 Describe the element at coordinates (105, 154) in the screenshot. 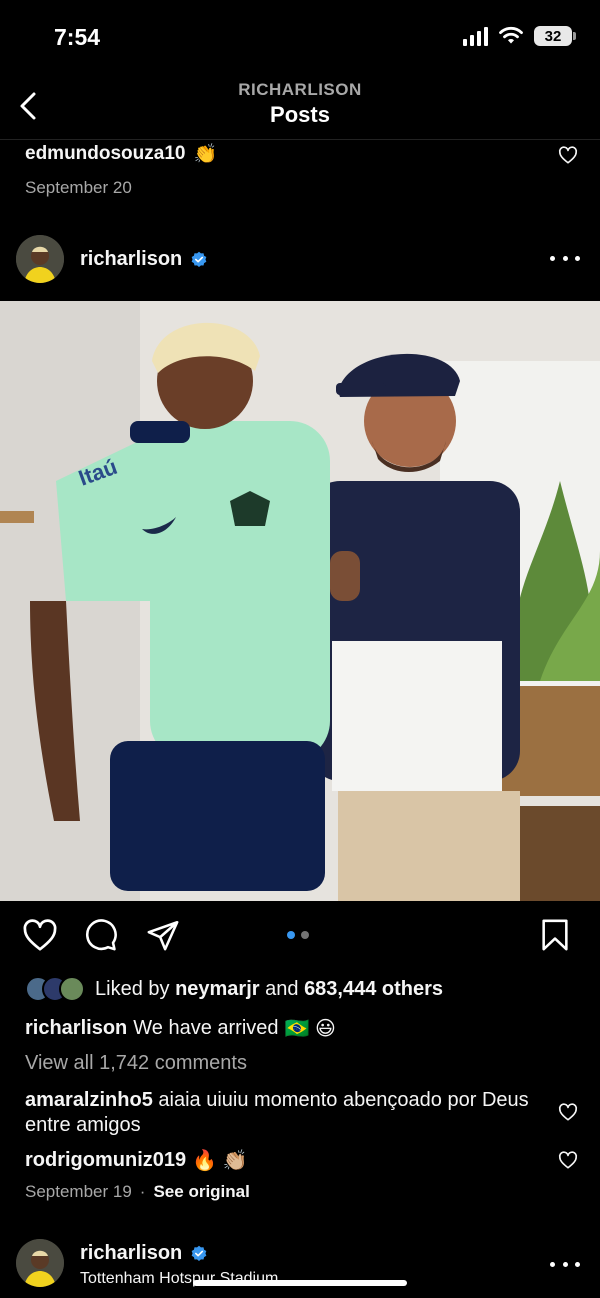

I see `comment-username: edmundosouza10` at that location.